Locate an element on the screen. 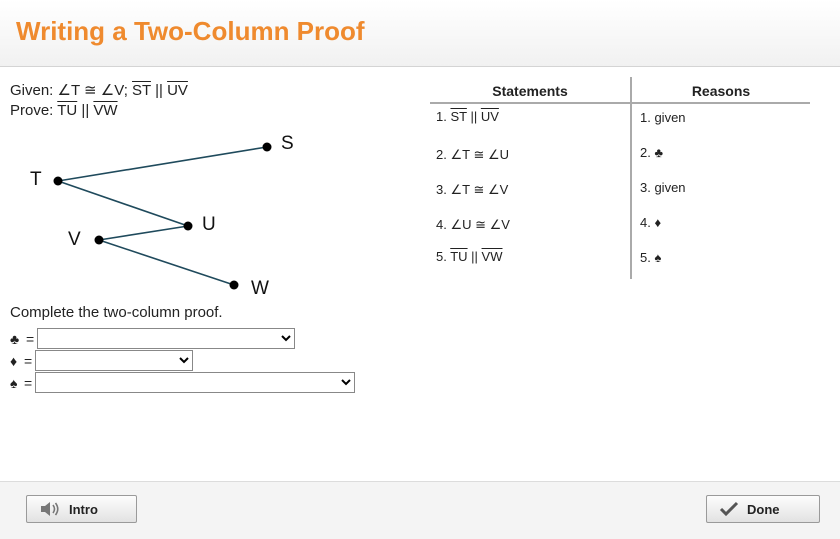 The image size is (840, 539). statement-num: 4. is located at coordinates (443, 224).